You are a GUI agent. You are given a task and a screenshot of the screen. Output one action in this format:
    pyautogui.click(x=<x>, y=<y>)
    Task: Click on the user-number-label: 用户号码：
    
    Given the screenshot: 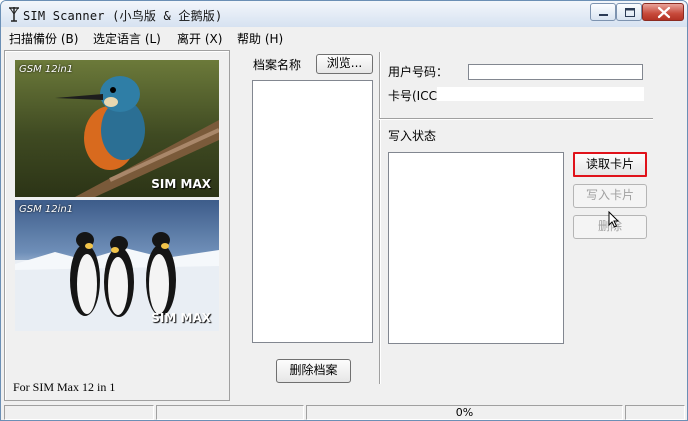 What is the action you would take?
    pyautogui.click(x=418, y=72)
    